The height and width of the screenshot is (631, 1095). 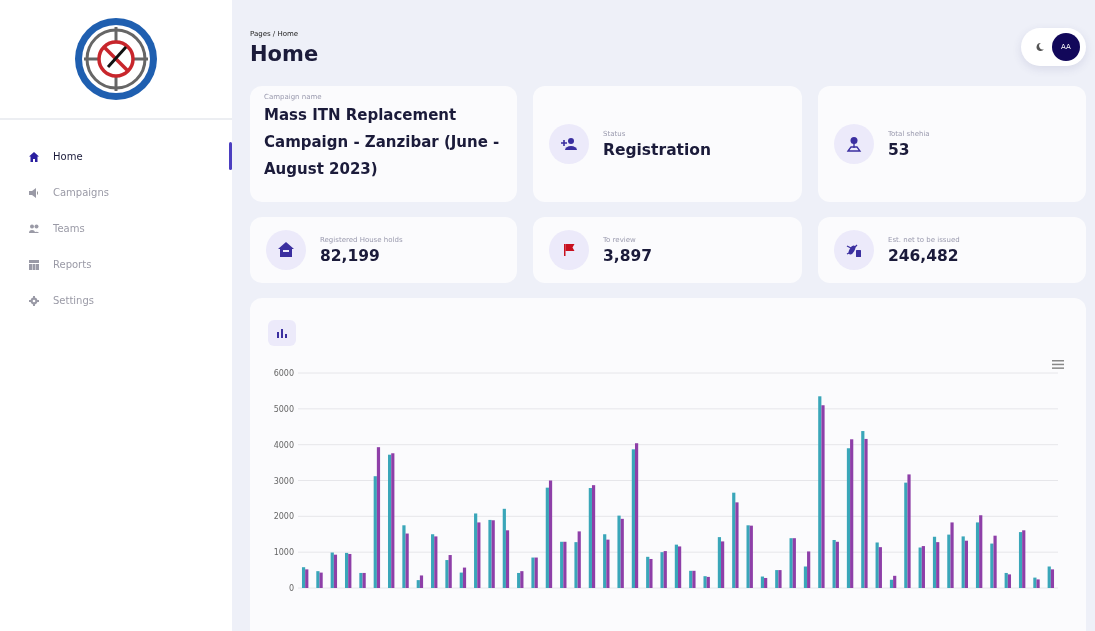 What do you see at coordinates (283, 373) in the screenshot?
I see `y-tick-label: 6000` at bounding box center [283, 373].